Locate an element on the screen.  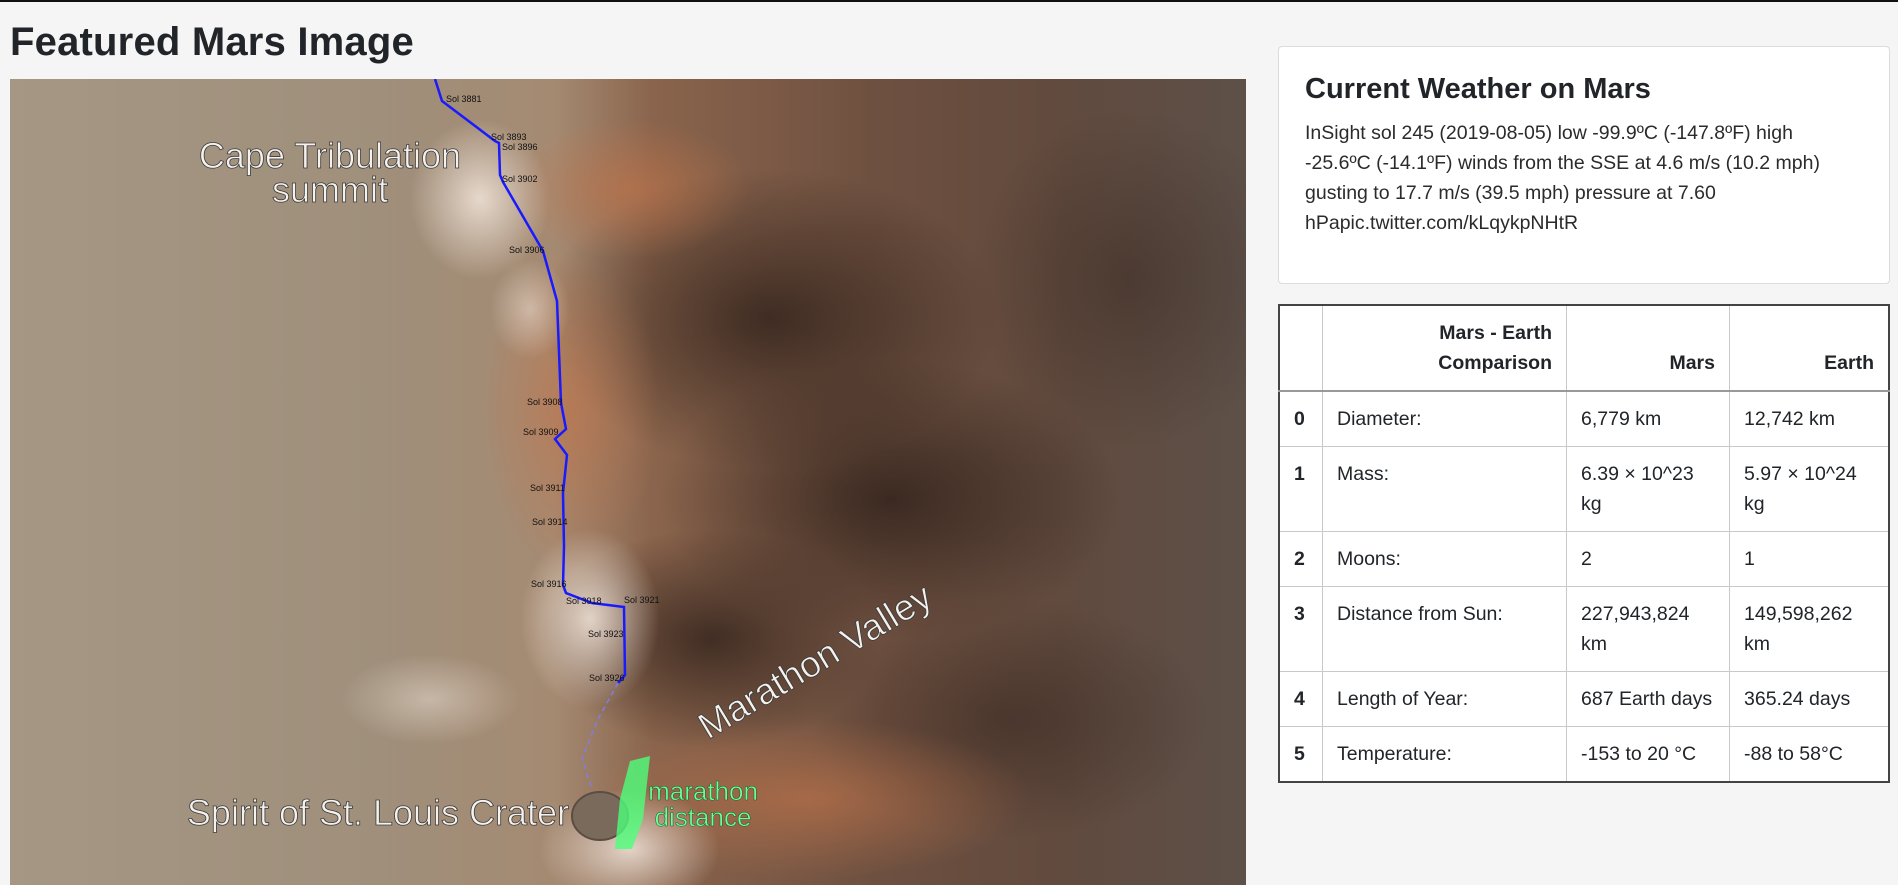
sol-label: Sol 3916 is located at coordinates (549, 584).